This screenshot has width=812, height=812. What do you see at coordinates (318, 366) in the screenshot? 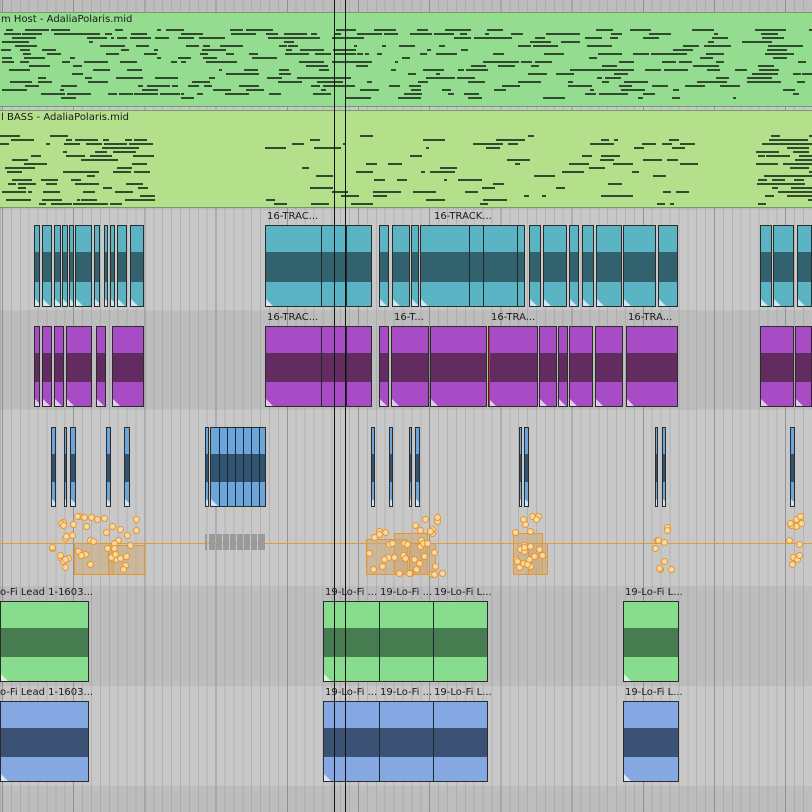
I see `audio-clip-purple-a` at bounding box center [318, 366].